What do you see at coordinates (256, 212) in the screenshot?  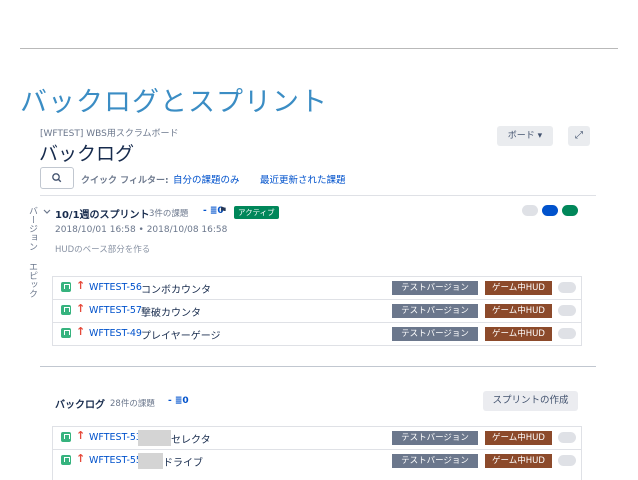 I see `status-badge: アクティブ` at bounding box center [256, 212].